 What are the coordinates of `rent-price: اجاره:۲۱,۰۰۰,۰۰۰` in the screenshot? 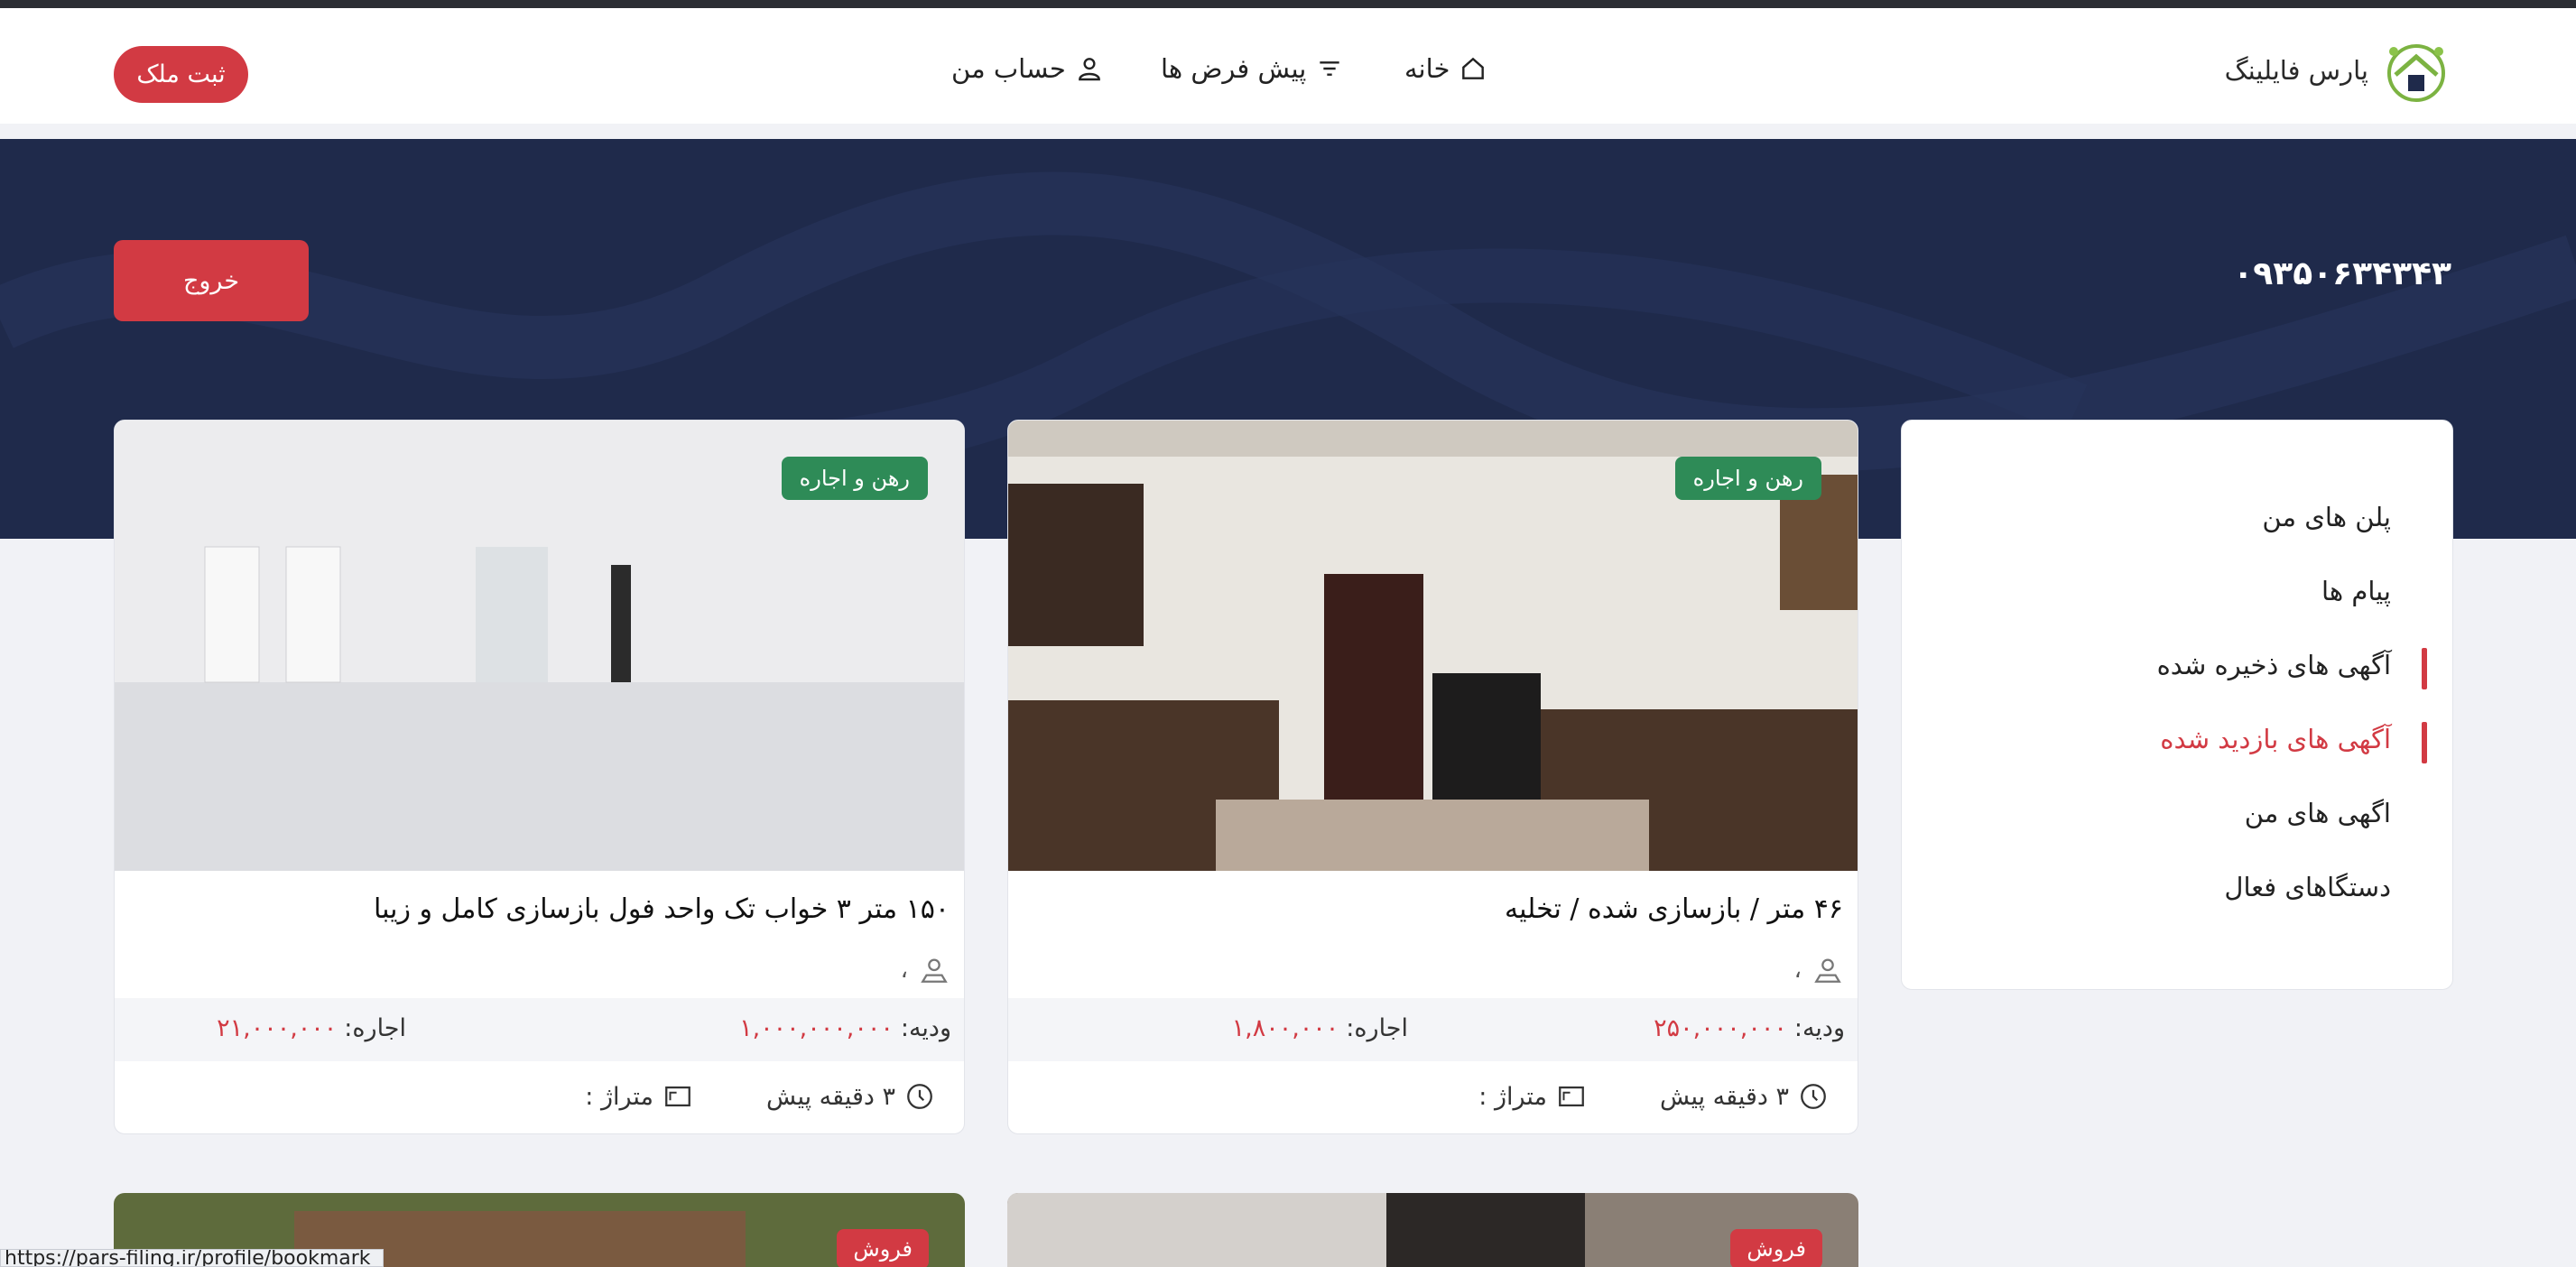 It's located at (312, 1028).